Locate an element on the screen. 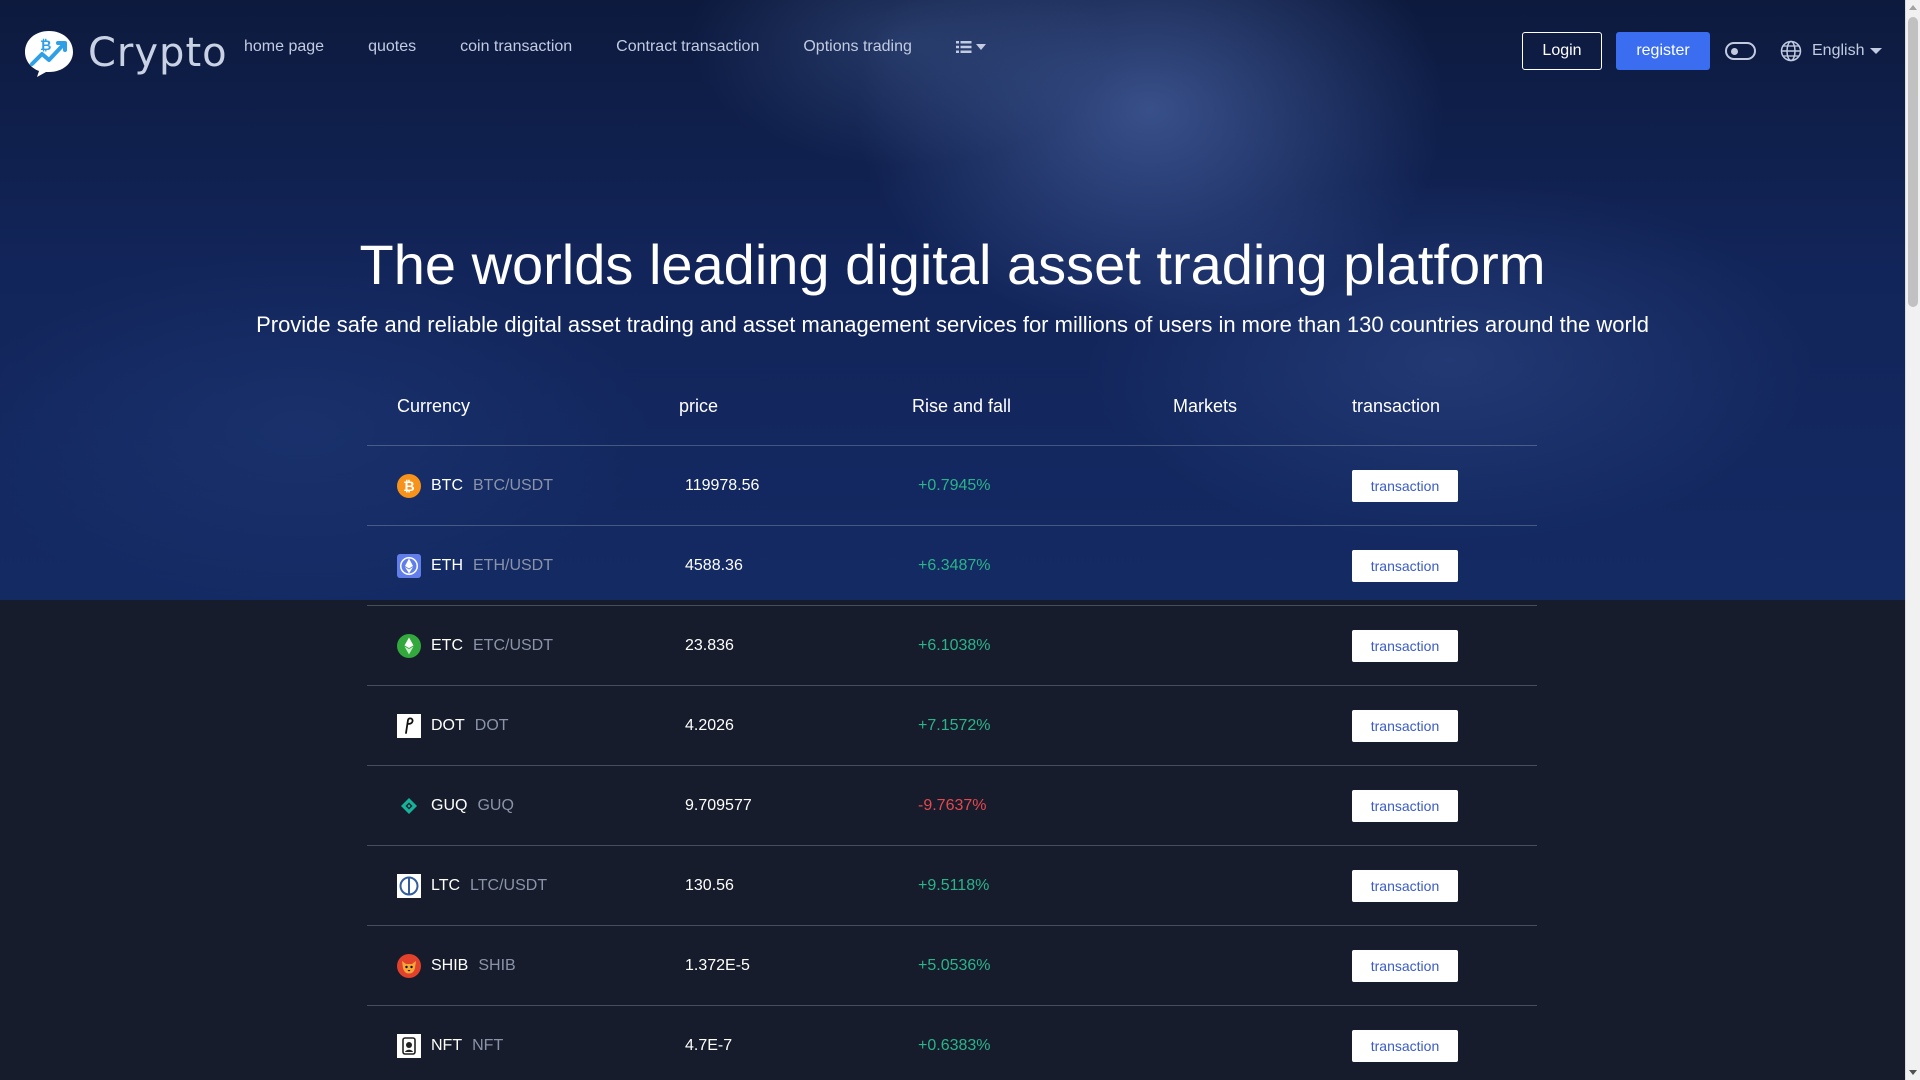 This screenshot has height=1080, width=1920. btc-icon: ₿ is located at coordinates (409, 486).